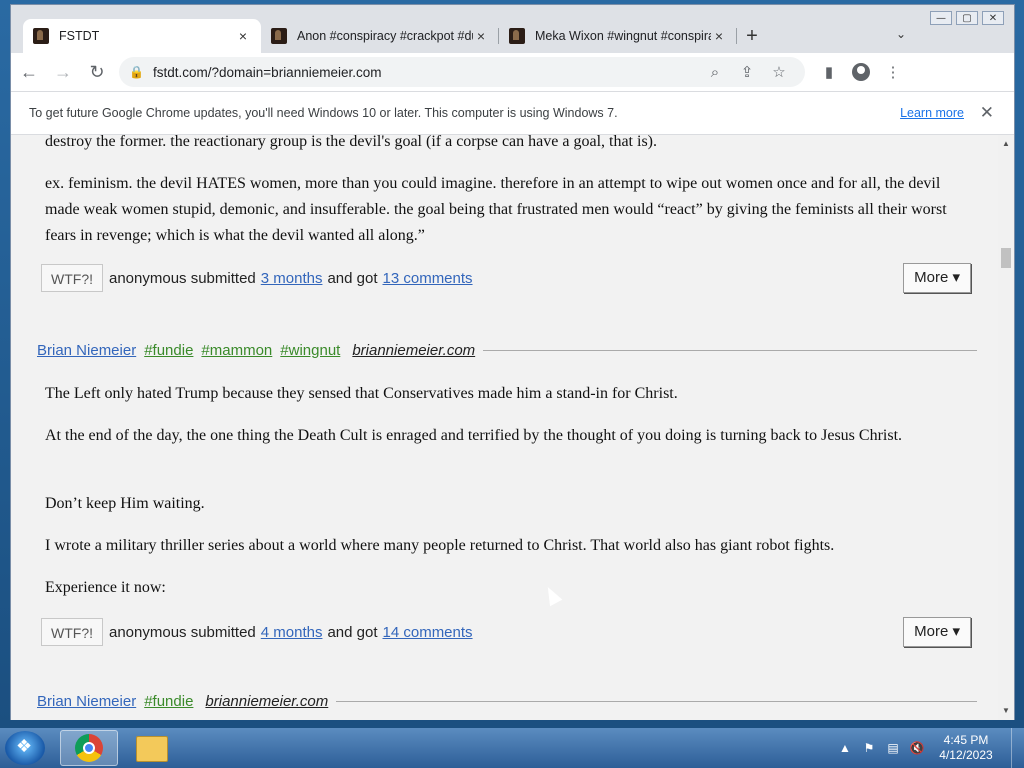 The image size is (1024, 768). What do you see at coordinates (932, 113) in the screenshot?
I see `learn-more-link: Learn more` at bounding box center [932, 113].